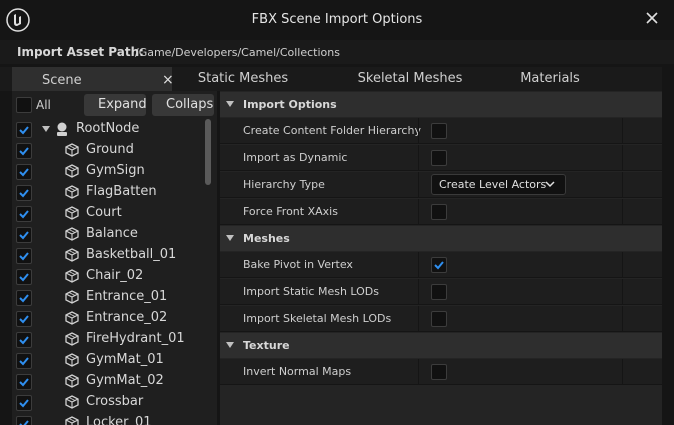 The height and width of the screenshot is (425, 674). I want to click on section-header: Import Options, so click(441, 104).